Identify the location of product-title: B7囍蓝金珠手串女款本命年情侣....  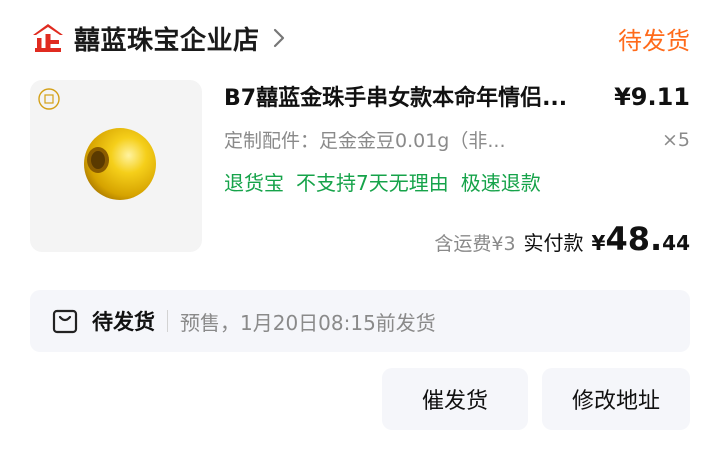
(396, 98).